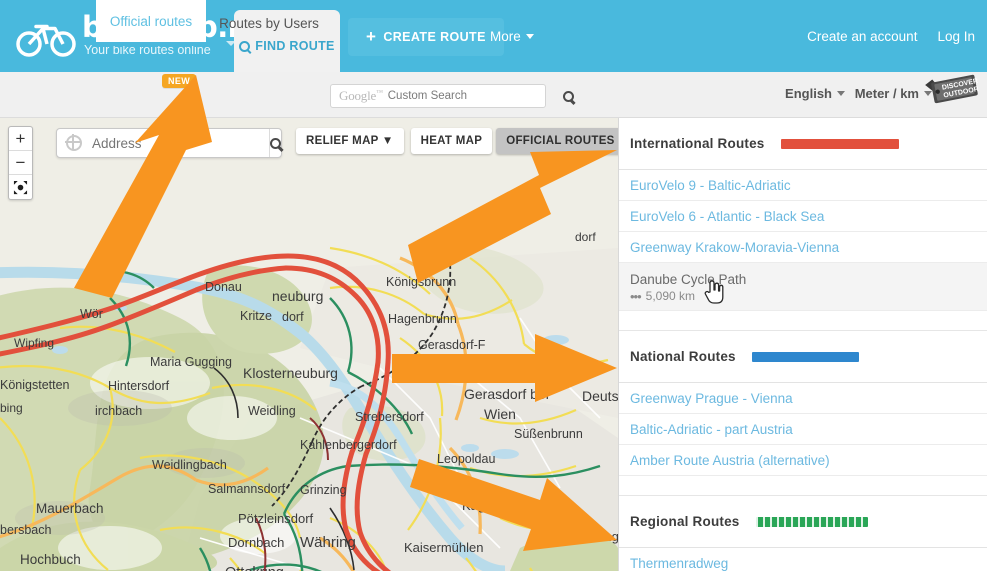 This screenshot has height=571, width=987. I want to click on map-label: Kritze, so click(256, 316).